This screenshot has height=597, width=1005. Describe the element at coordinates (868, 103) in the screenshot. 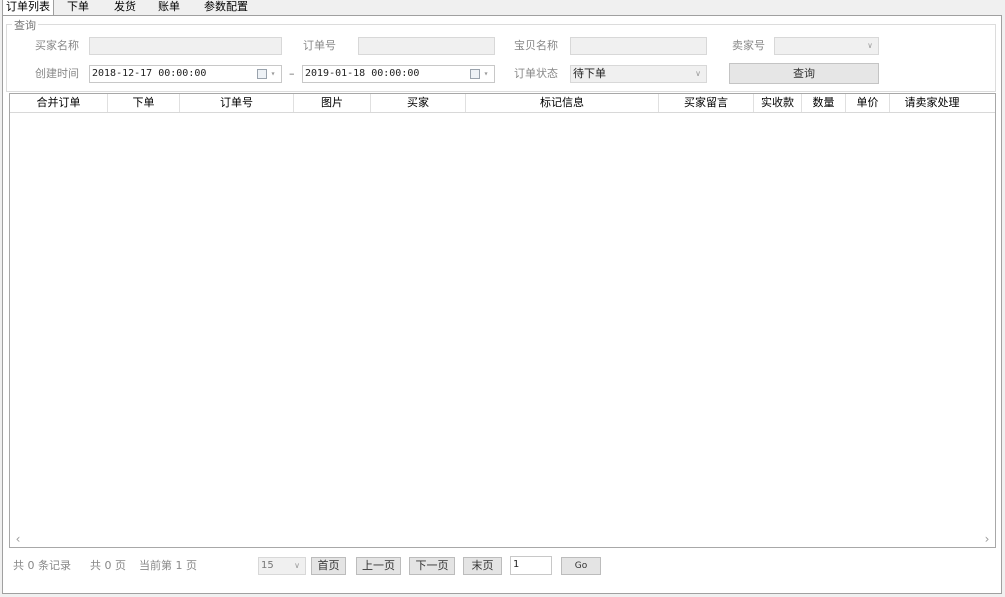

I see `col-unit-price: 单价` at that location.